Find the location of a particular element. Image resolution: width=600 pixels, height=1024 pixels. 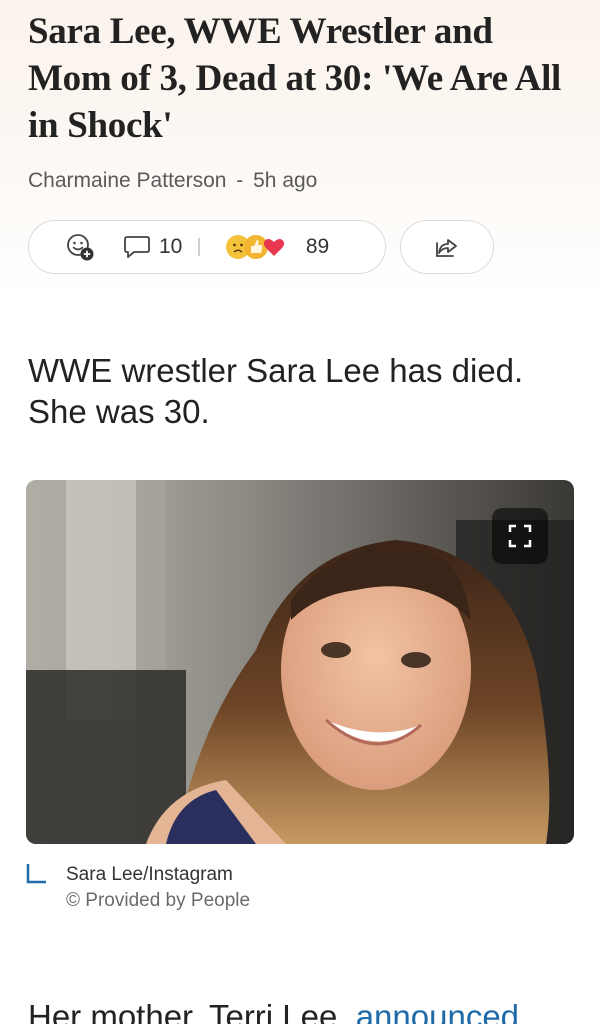

heart-icon is located at coordinates (274, 247).